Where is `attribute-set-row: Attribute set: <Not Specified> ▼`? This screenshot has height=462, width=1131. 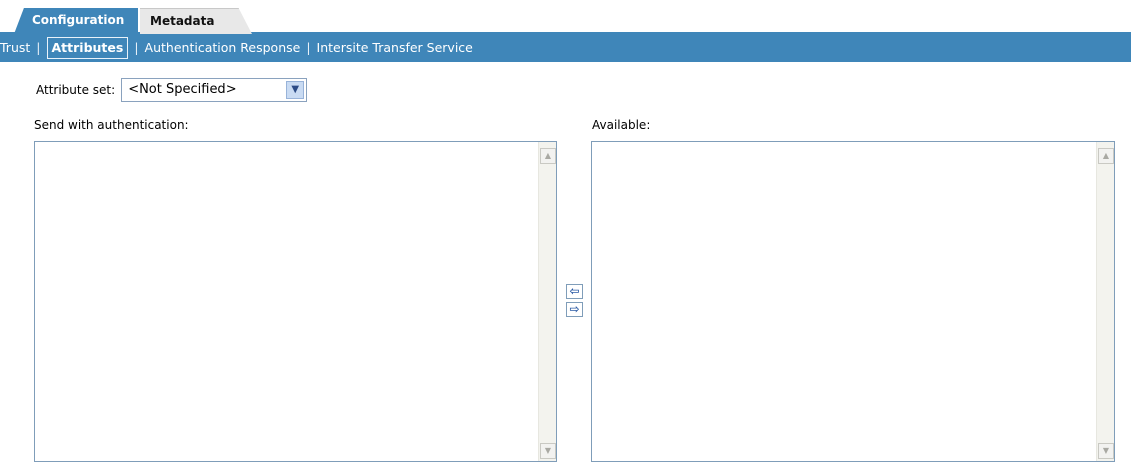 attribute-set-row: Attribute set: <Not Specified> ▼ is located at coordinates (172, 90).